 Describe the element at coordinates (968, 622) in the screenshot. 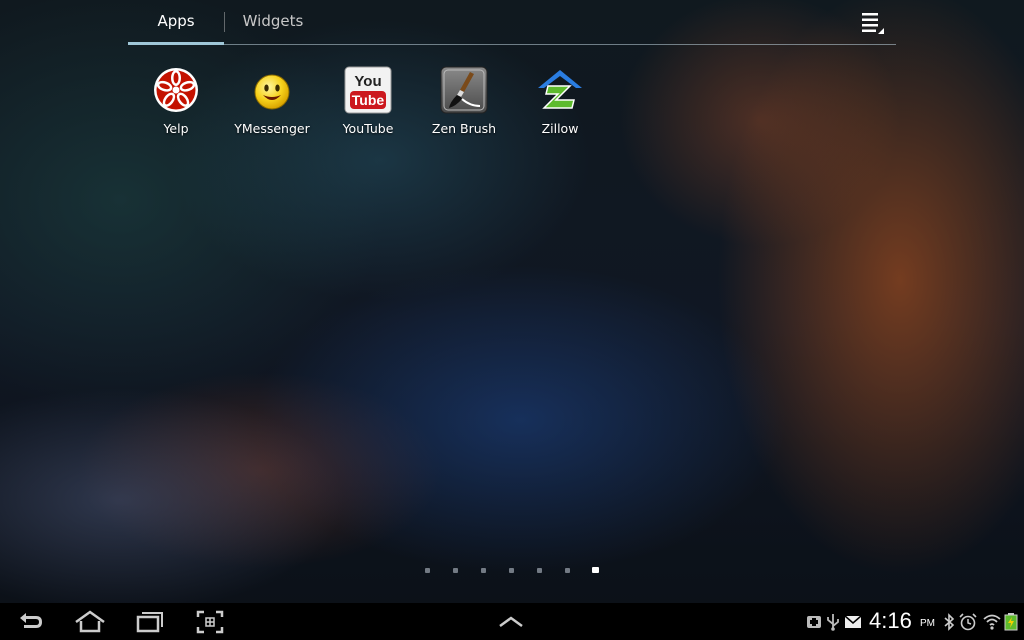

I see `alarm-icon` at that location.